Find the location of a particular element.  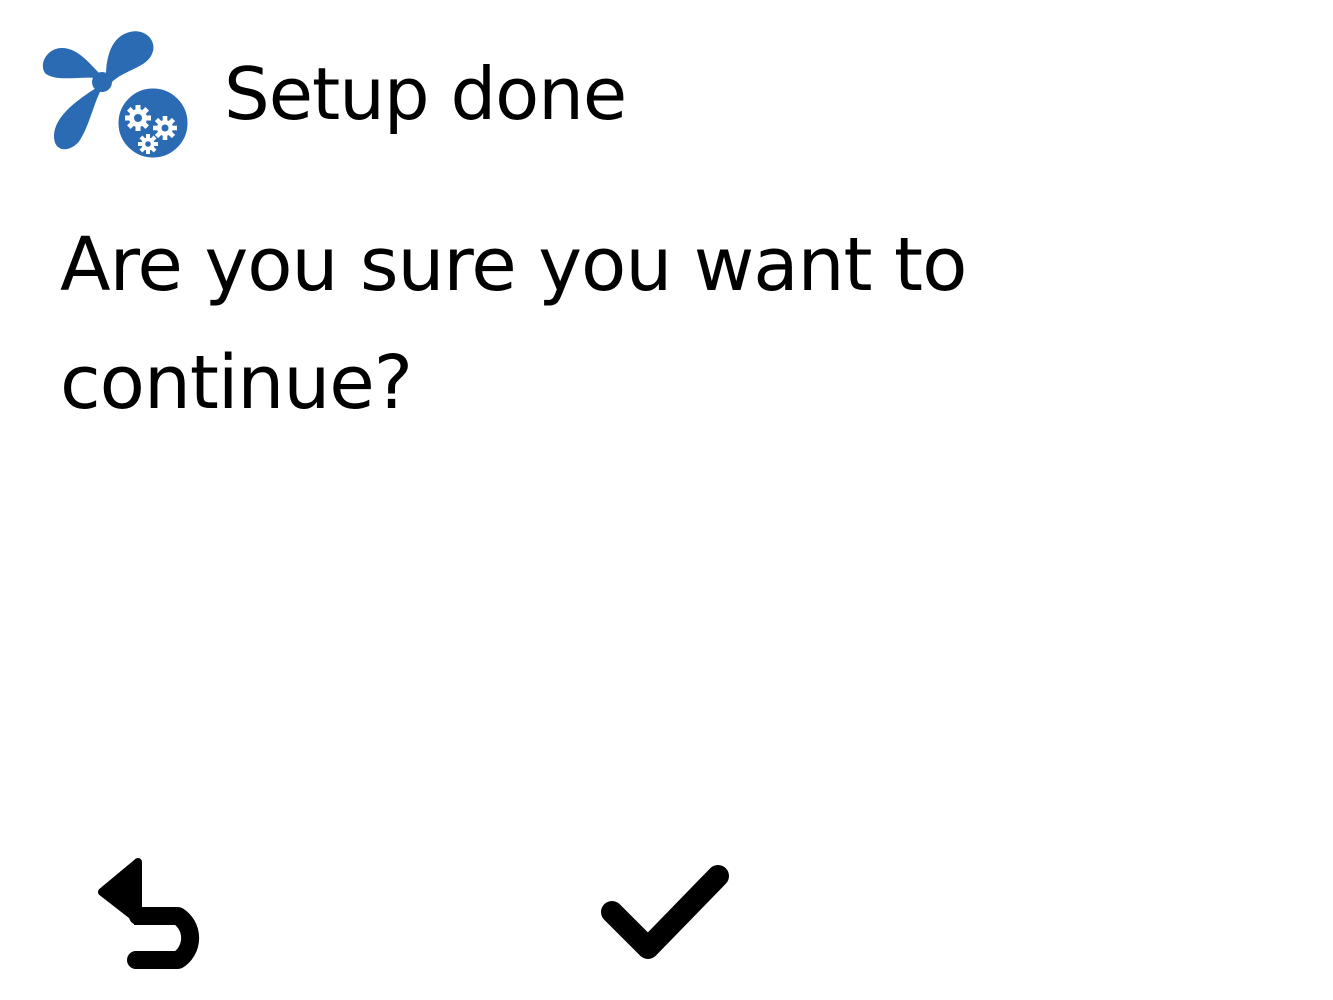

back-arrow-icon is located at coordinates (149, 913).